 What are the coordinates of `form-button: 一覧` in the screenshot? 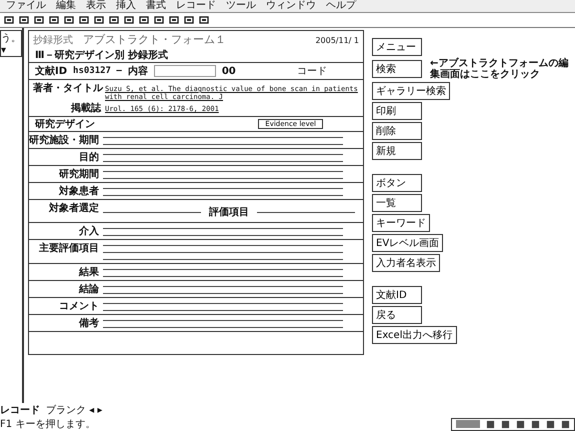 It's located at (397, 203).